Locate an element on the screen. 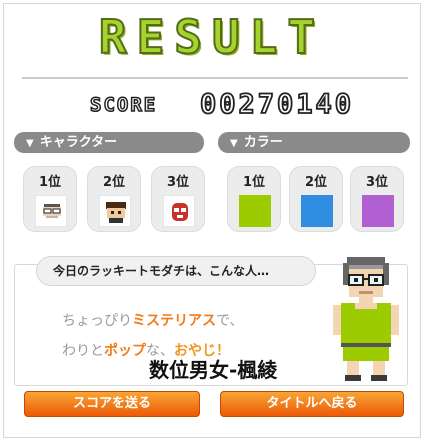 The height and width of the screenshot is (441, 424). color-rank-card: 2位 is located at coordinates (316, 199).